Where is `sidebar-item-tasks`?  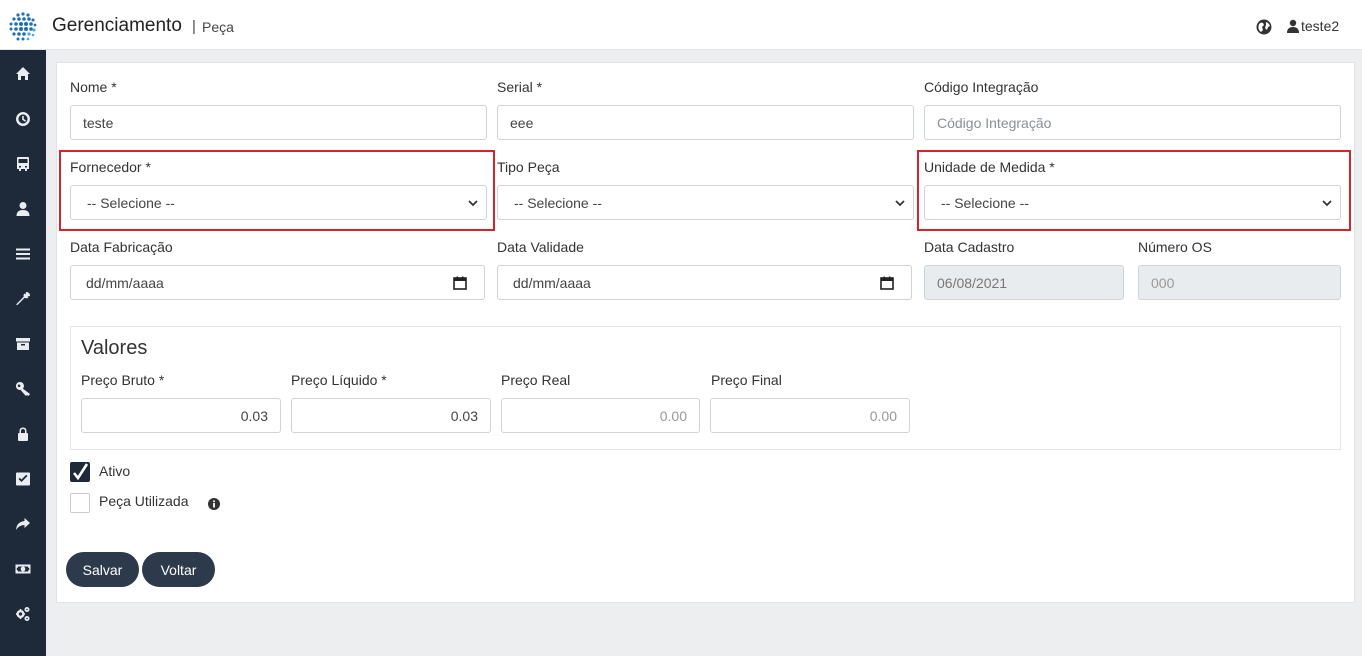 sidebar-item-tasks is located at coordinates (23, 479).